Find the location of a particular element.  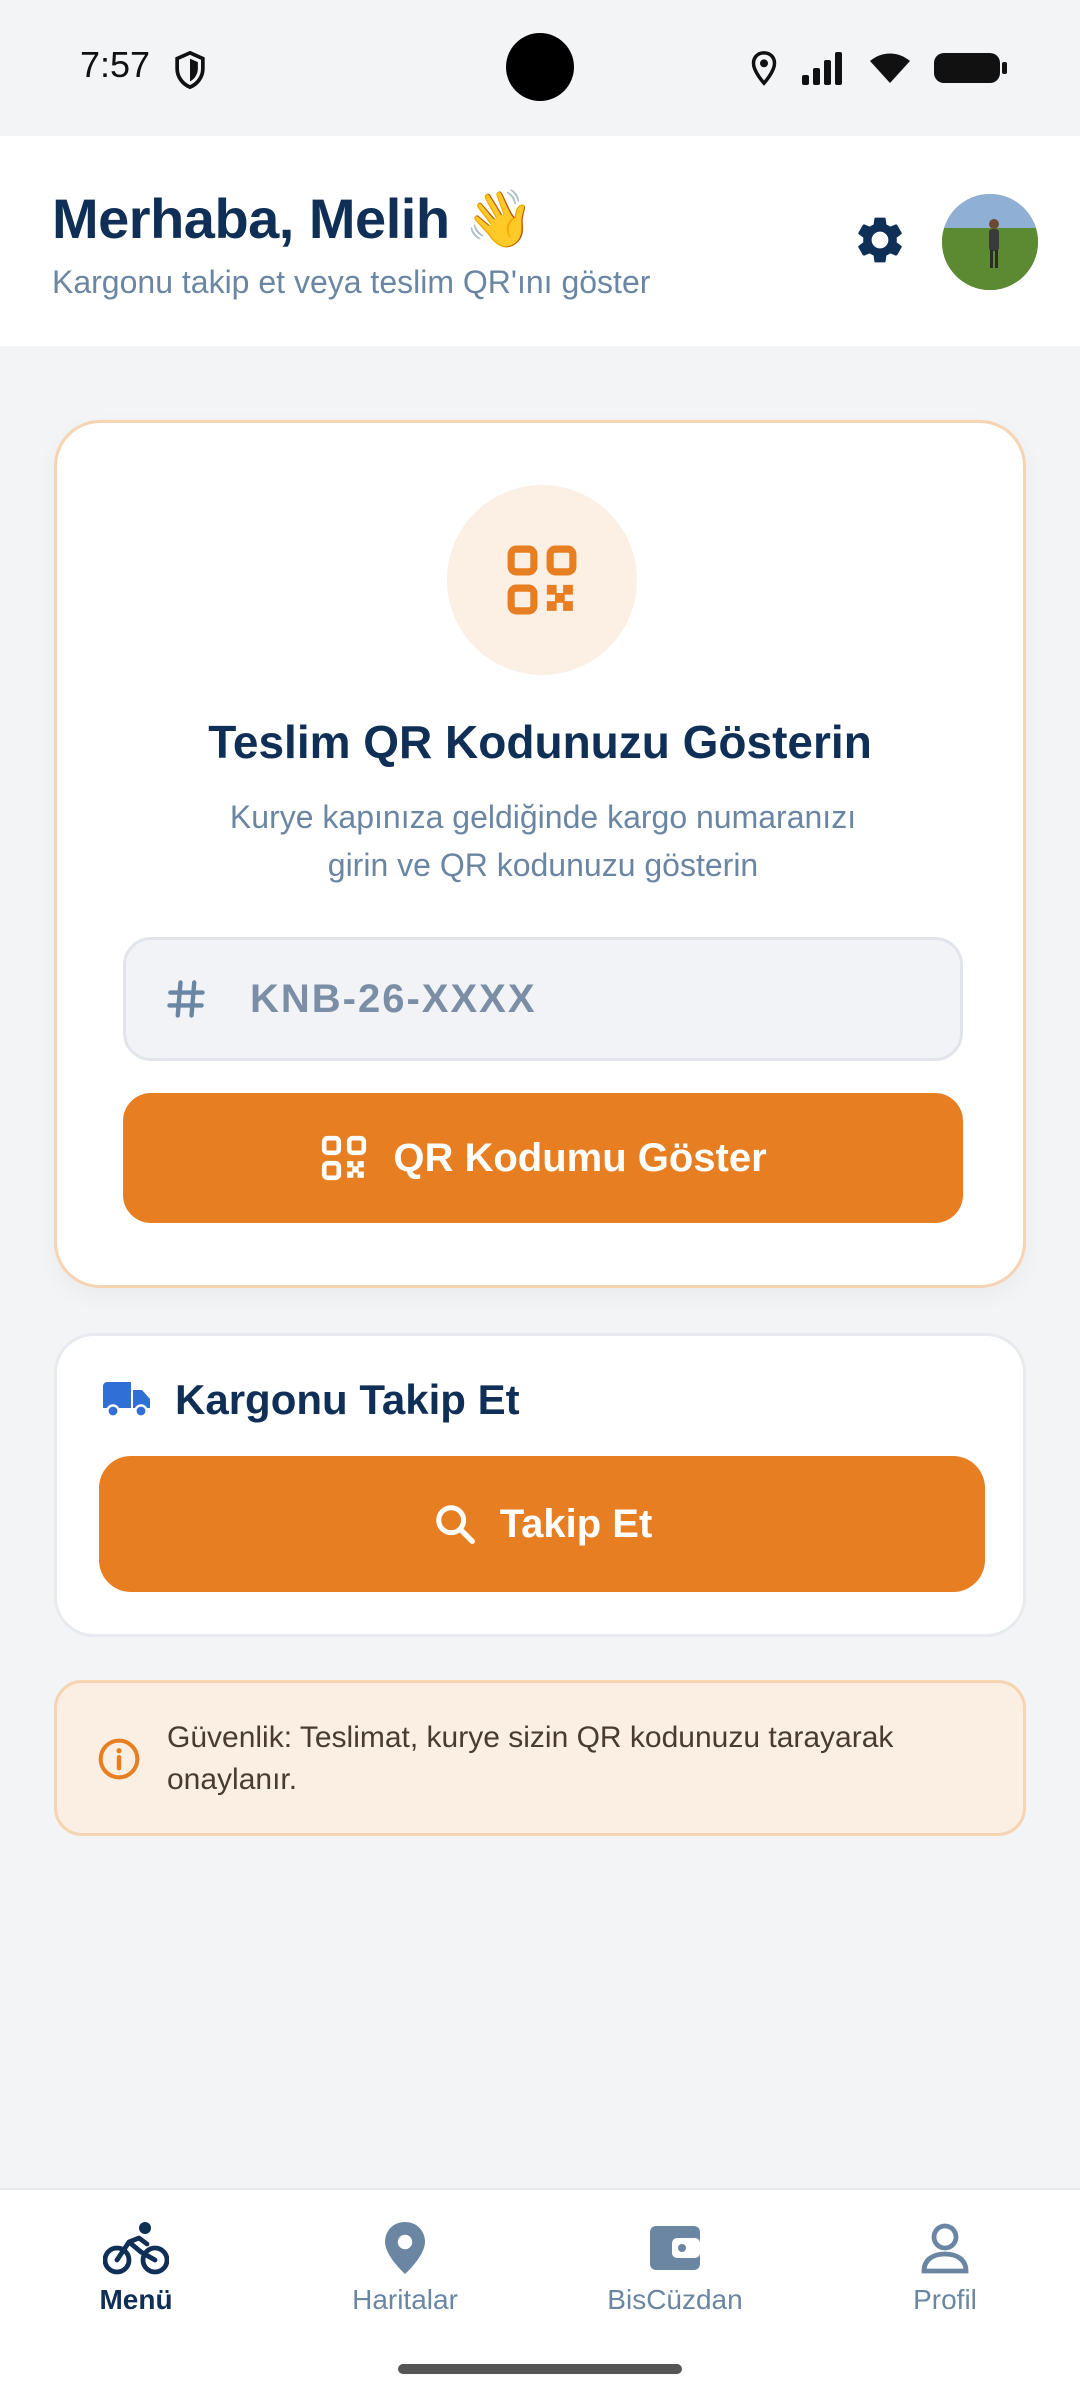

nav-item-maps: Haritalar is located at coordinates (405, 2273).